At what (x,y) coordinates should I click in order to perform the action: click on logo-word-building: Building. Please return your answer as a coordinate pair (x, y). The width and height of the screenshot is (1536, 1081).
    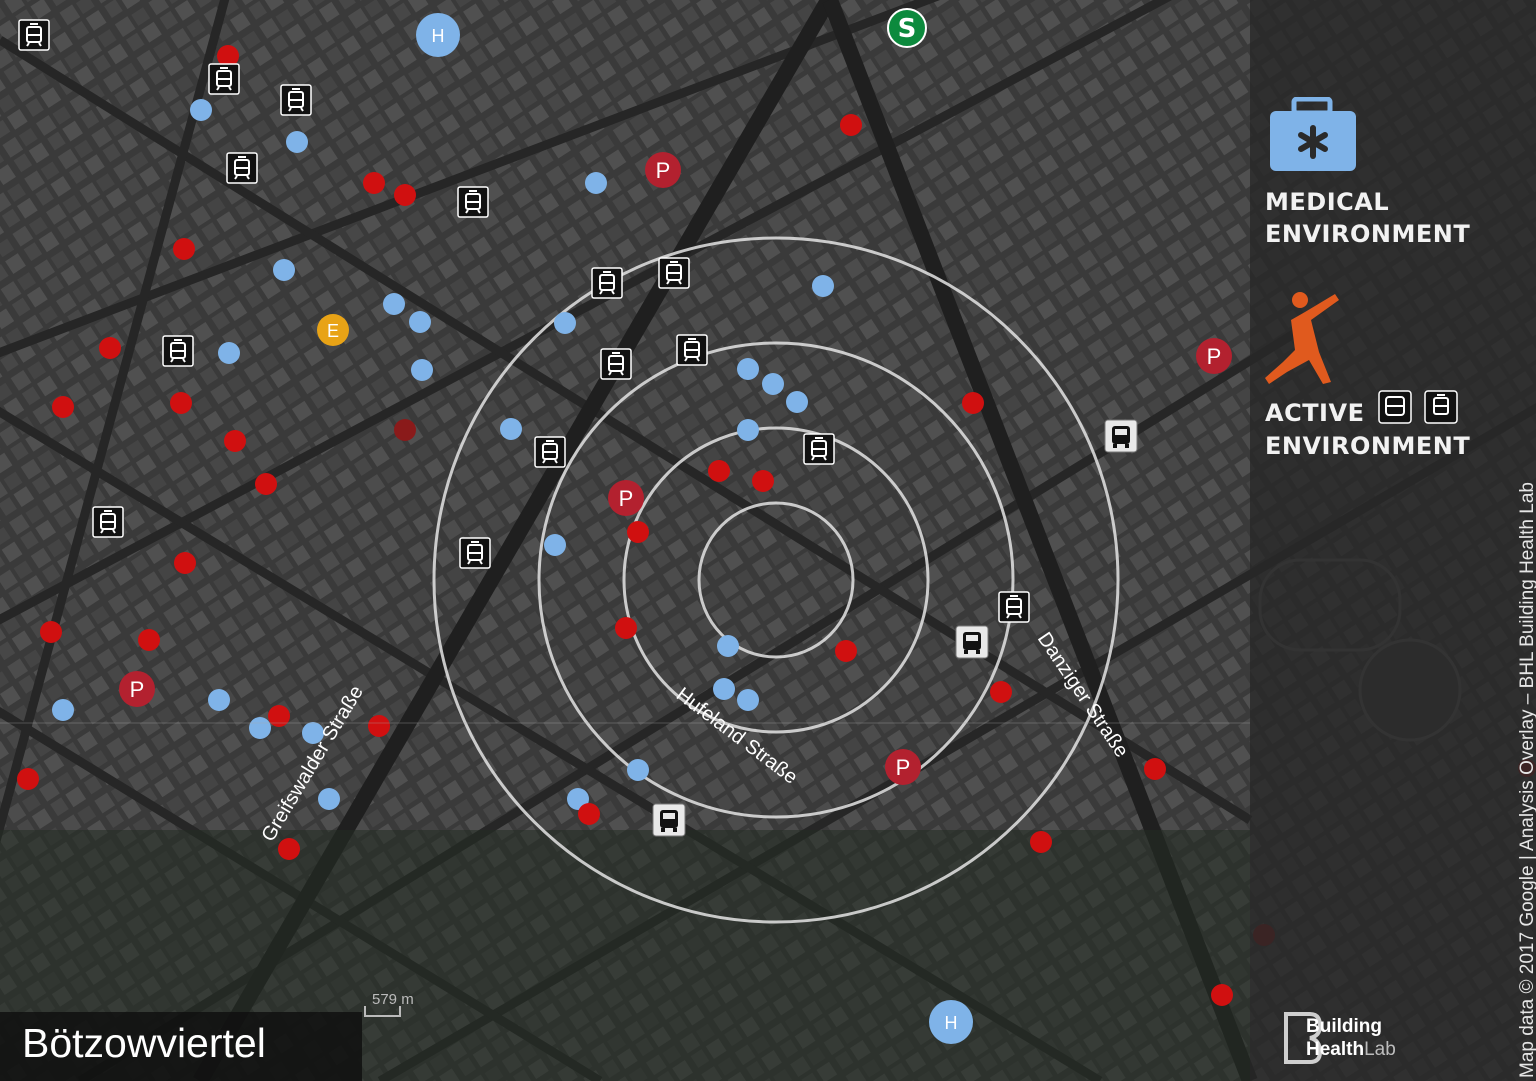
    Looking at the image, I should click on (1344, 1026).